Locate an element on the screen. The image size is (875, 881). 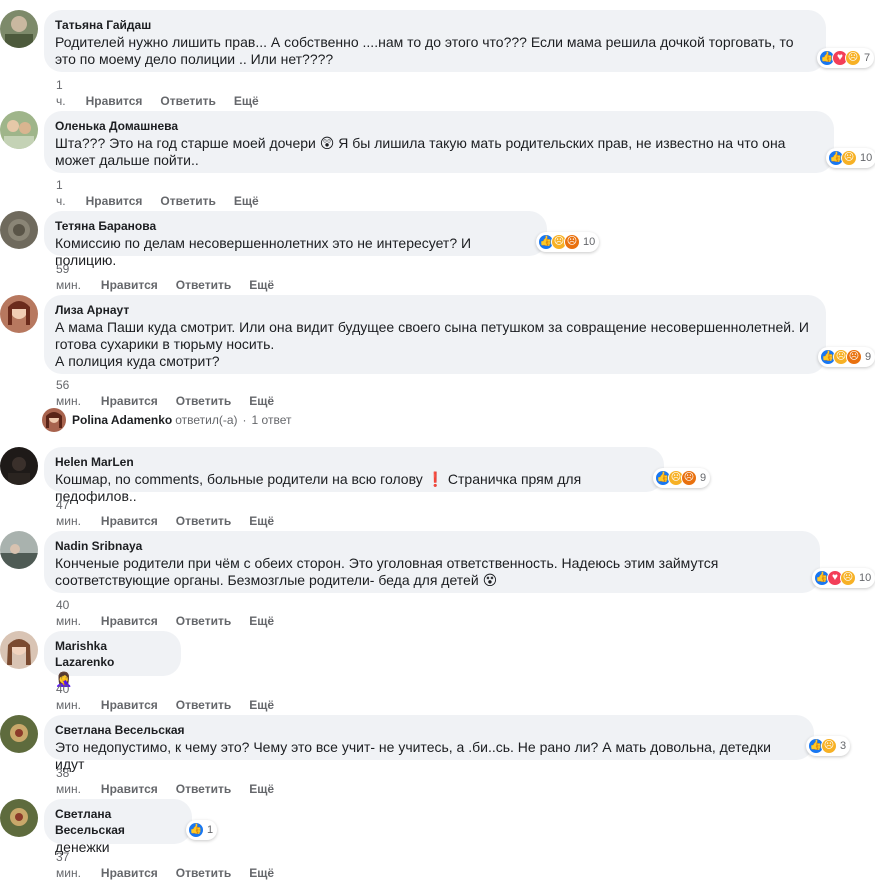
reactions-badge: 👍 ☹ 3 is located at coordinates (828, 746).